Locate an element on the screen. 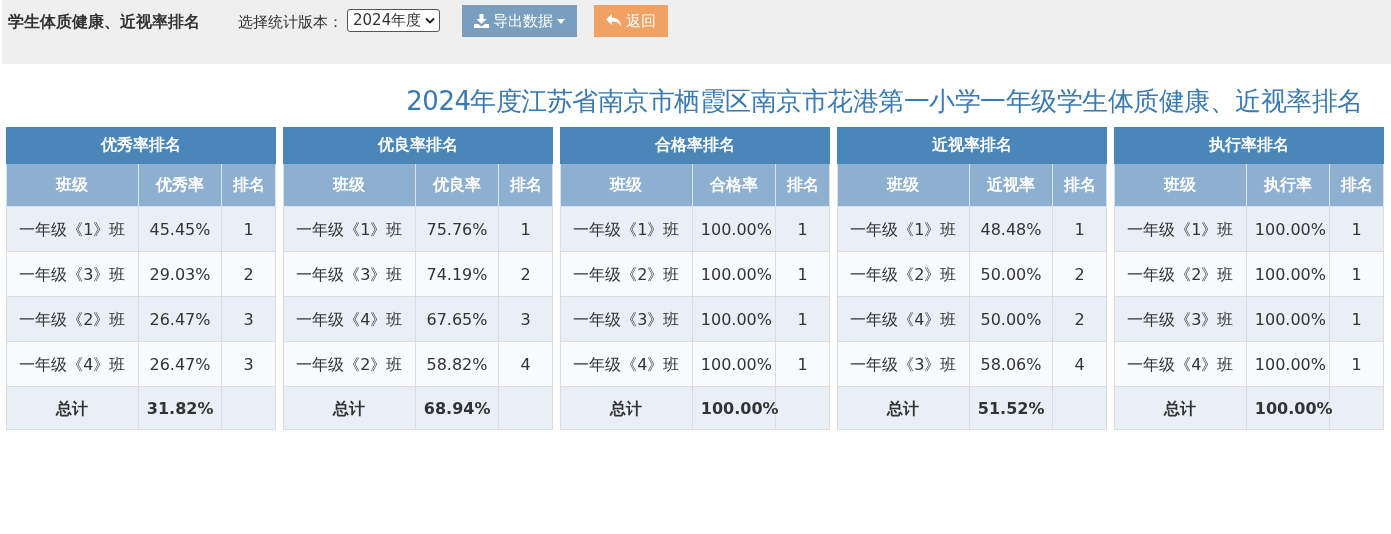 The image size is (1391, 534). export-button: 导出数据 is located at coordinates (520, 21).